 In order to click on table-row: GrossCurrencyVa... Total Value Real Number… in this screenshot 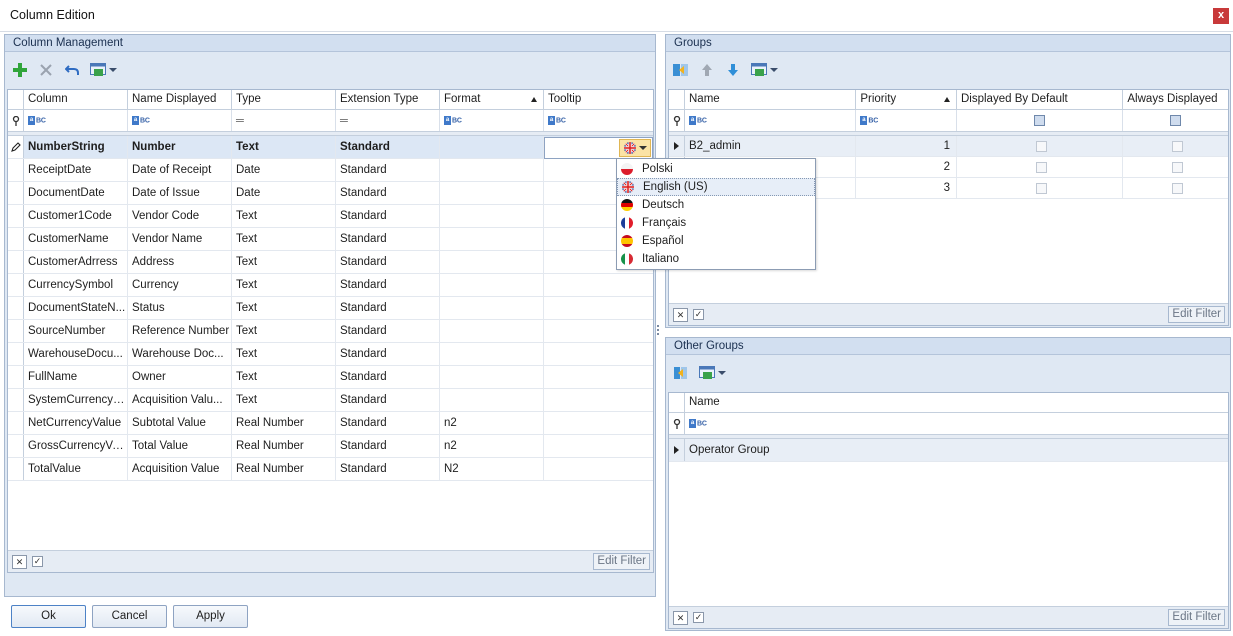, I will do `click(330, 446)`.